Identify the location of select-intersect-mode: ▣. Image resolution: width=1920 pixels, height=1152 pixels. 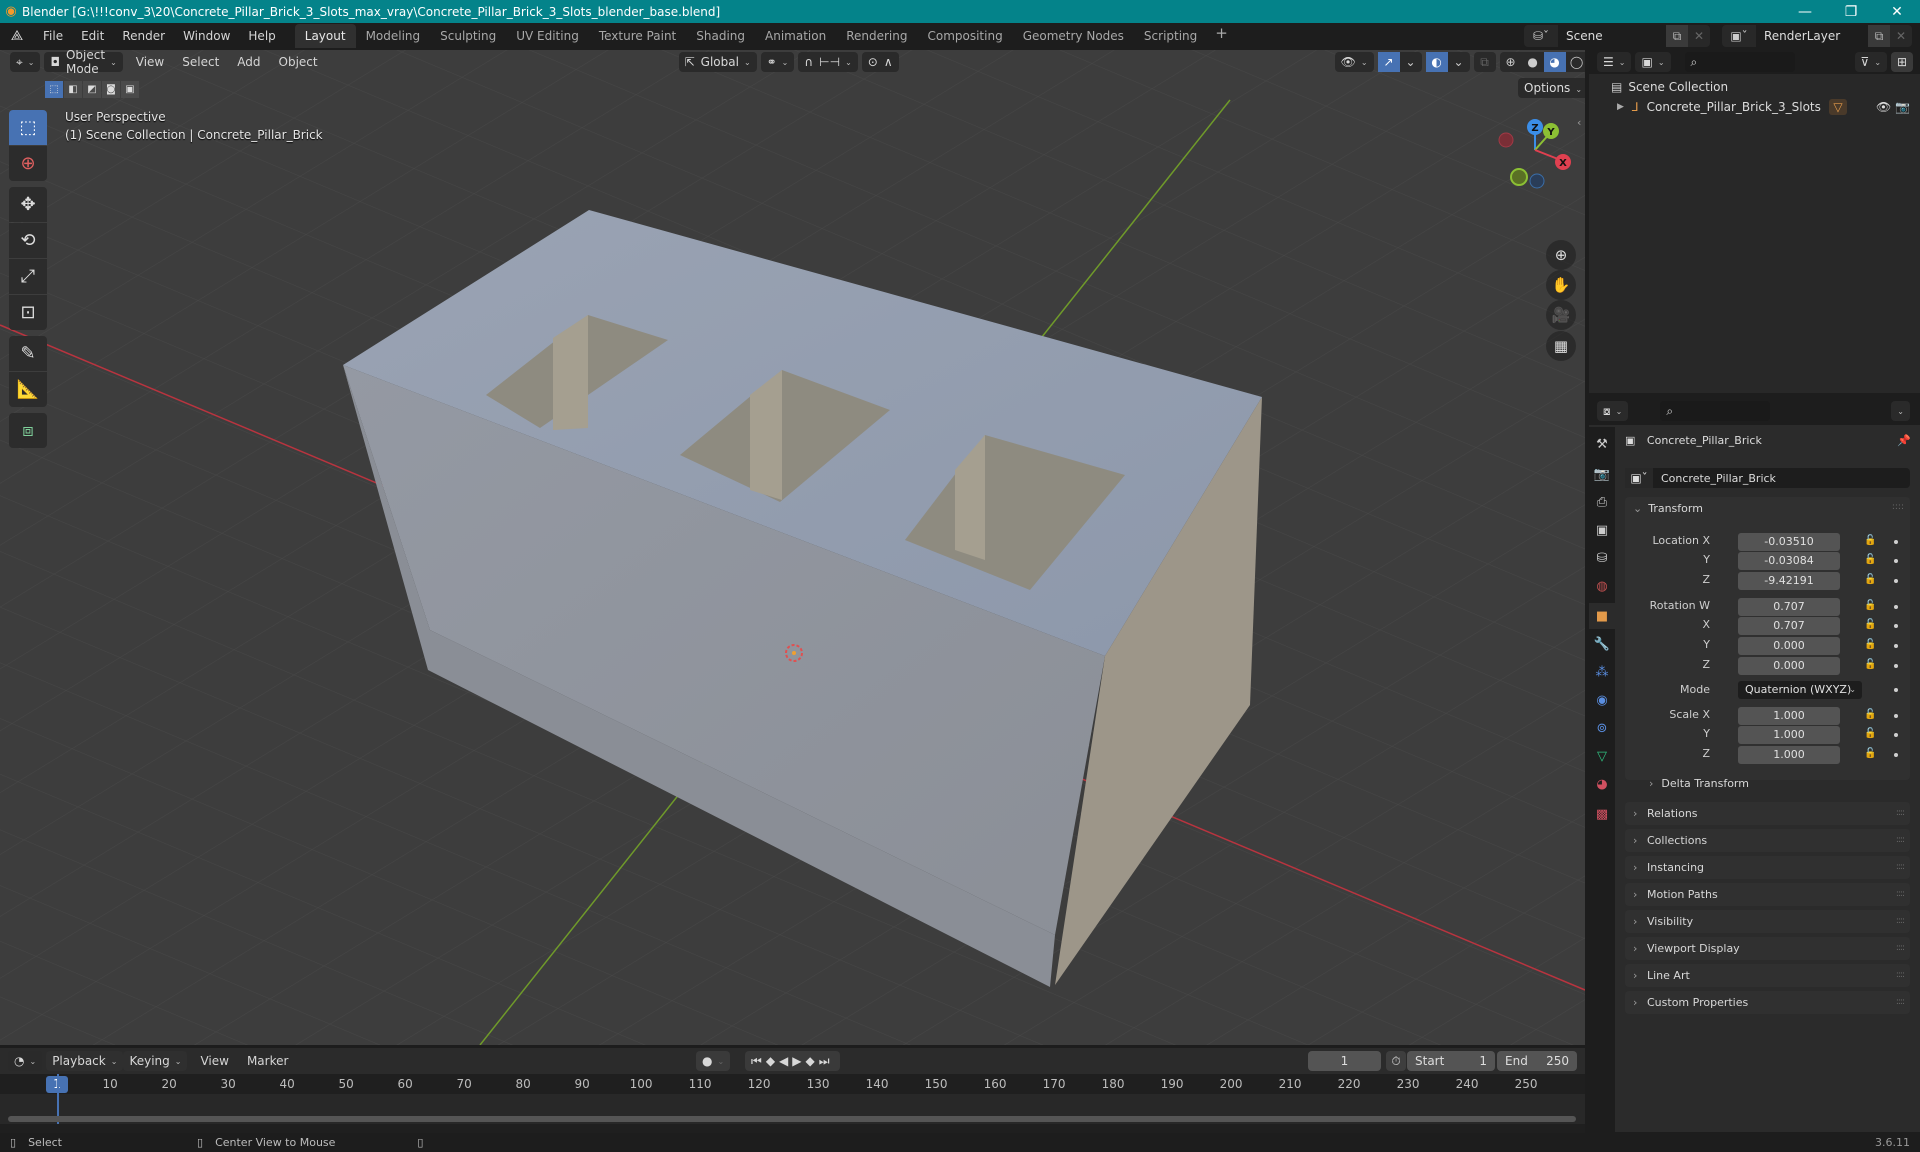
(130, 89).